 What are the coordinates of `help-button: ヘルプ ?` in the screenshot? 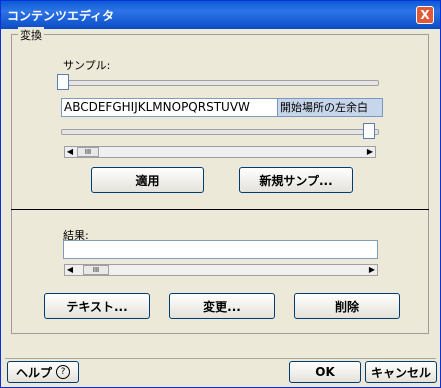 It's located at (43, 372).